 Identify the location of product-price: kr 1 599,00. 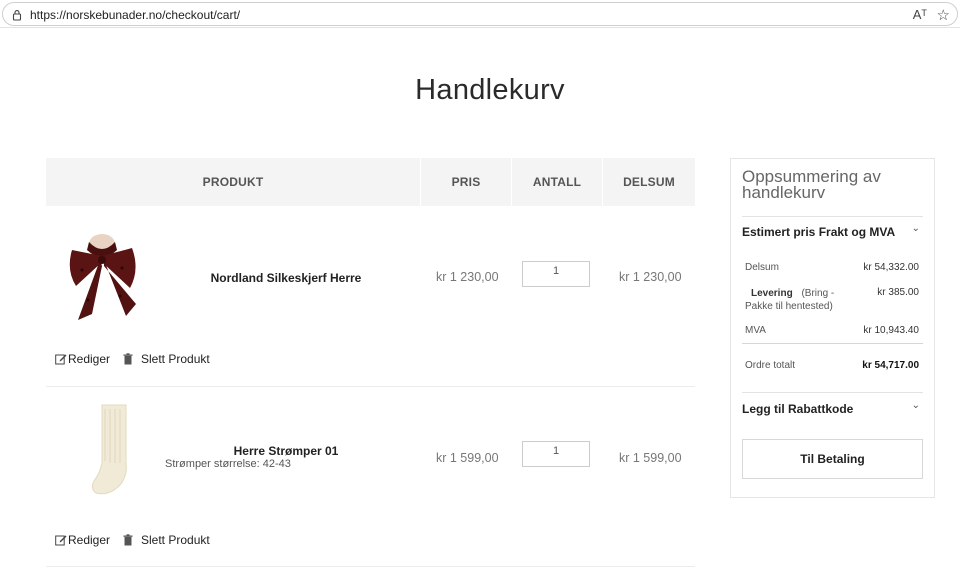
(467, 458).